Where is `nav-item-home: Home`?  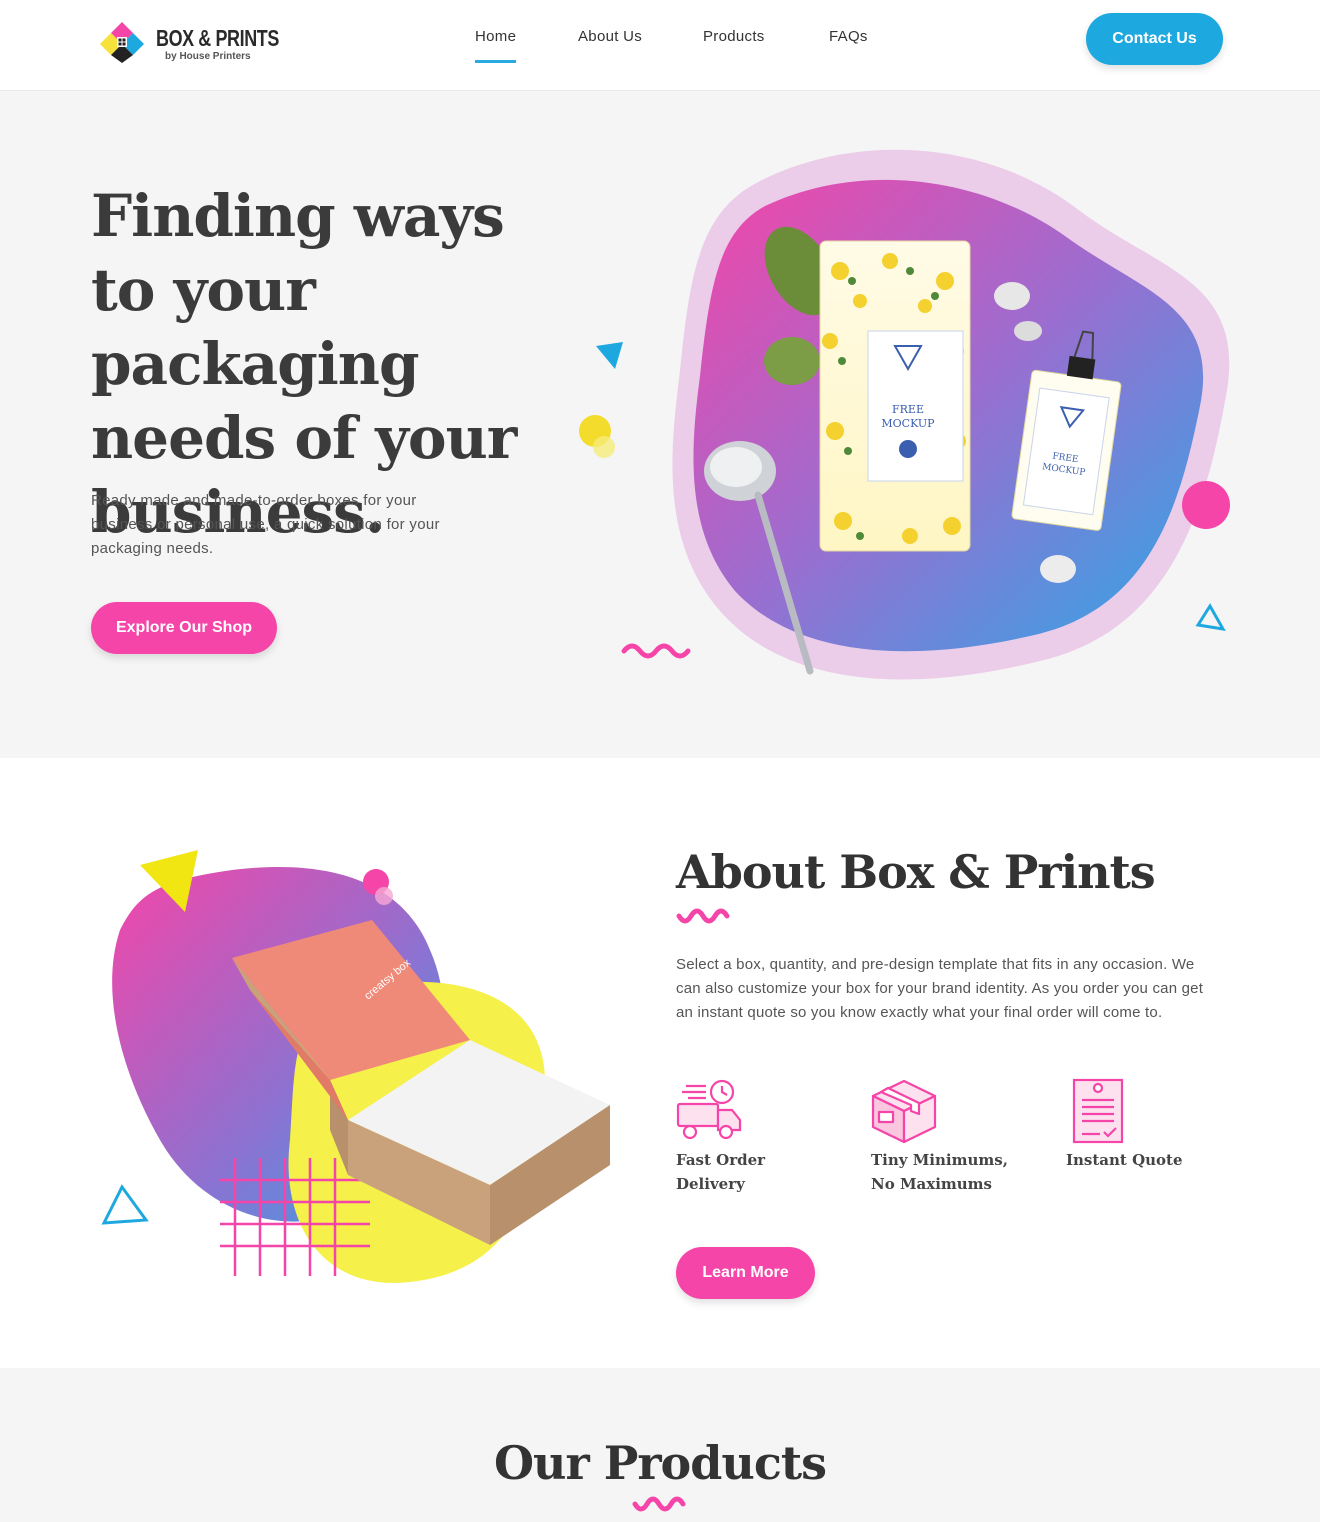 nav-item-home: Home is located at coordinates (496, 45).